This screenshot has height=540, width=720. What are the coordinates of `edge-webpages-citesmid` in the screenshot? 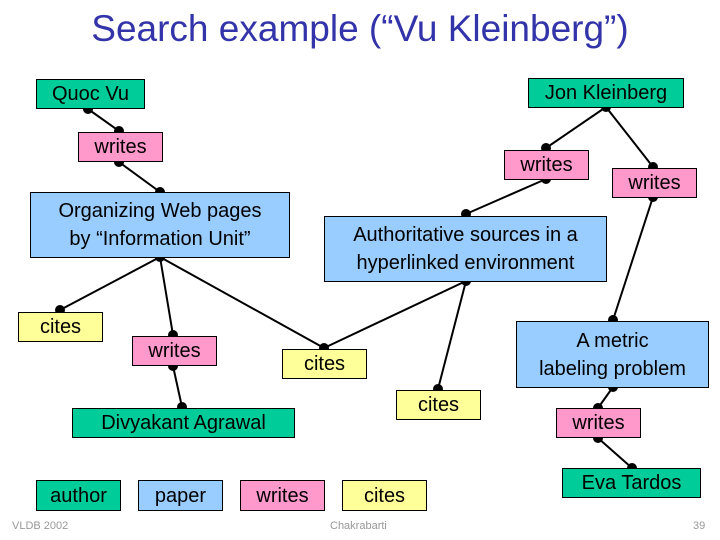 It's located at (242, 302).